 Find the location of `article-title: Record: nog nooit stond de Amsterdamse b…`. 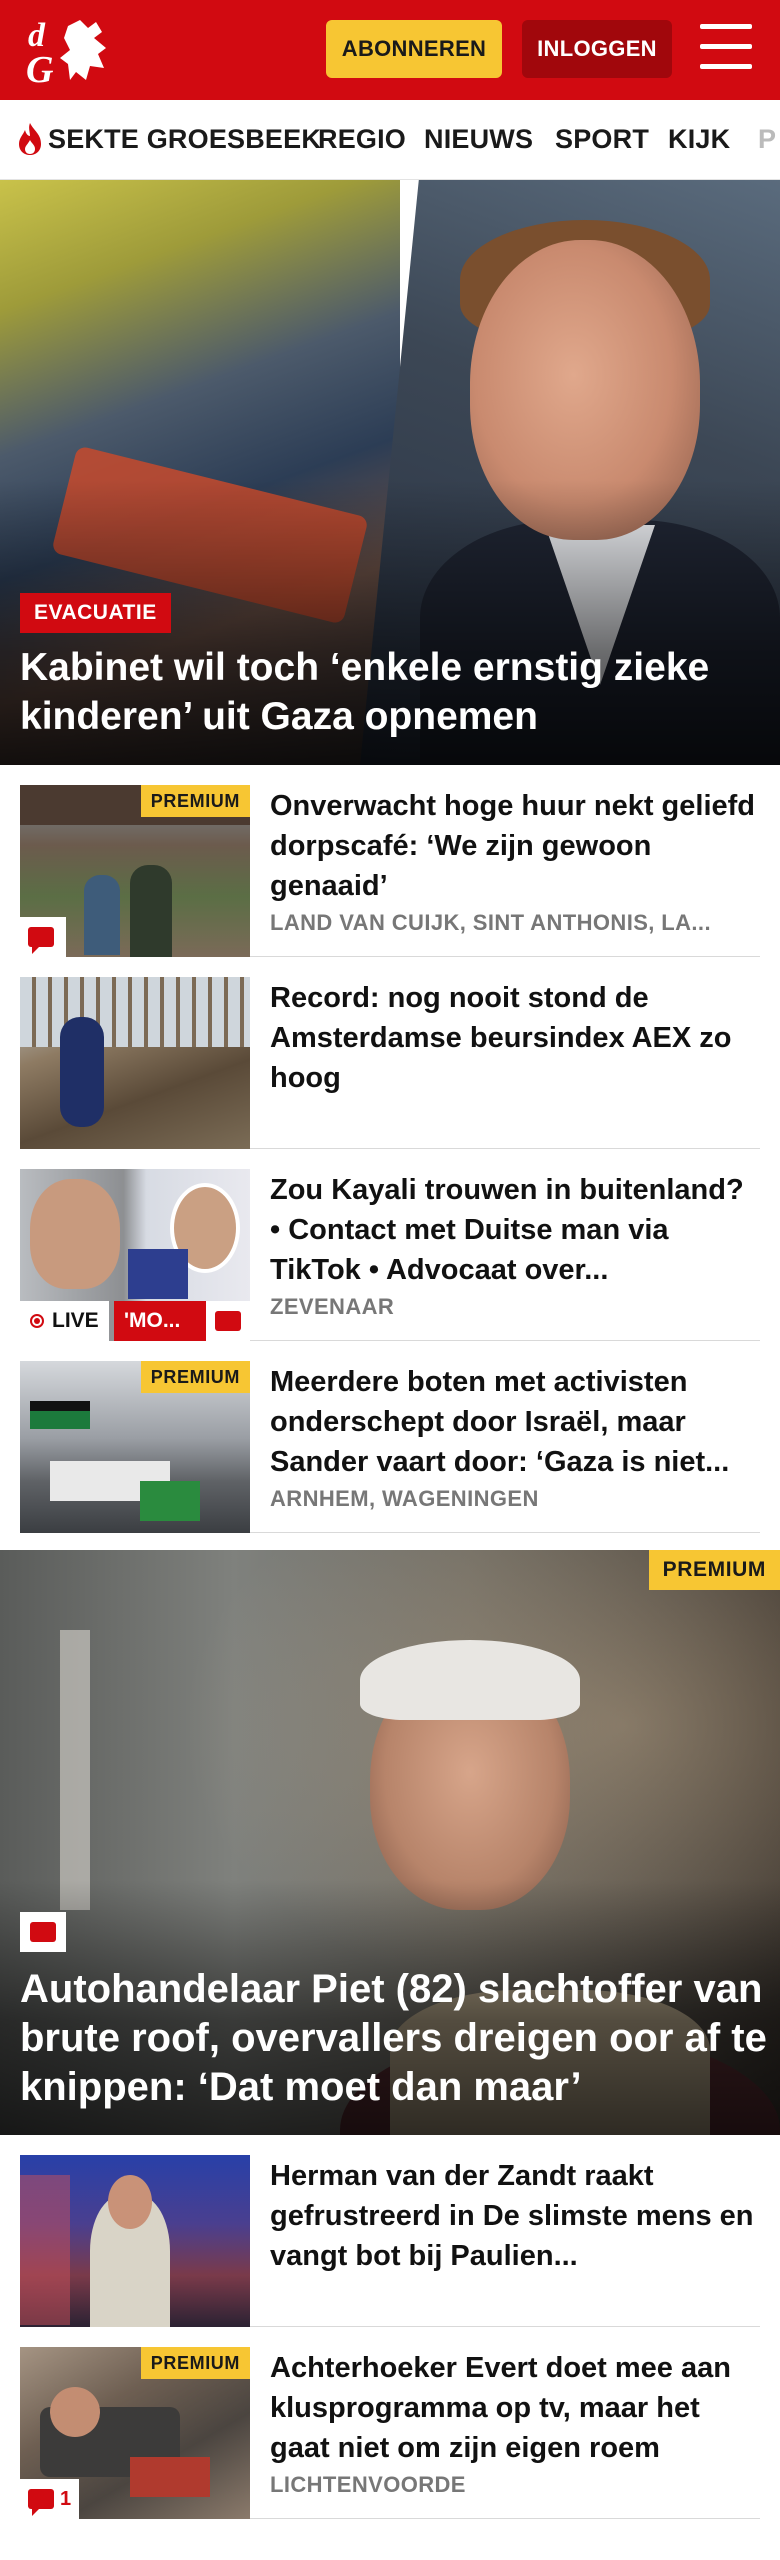

article-title: Record: nog nooit stond de Amsterdamse b… is located at coordinates (515, 1038).